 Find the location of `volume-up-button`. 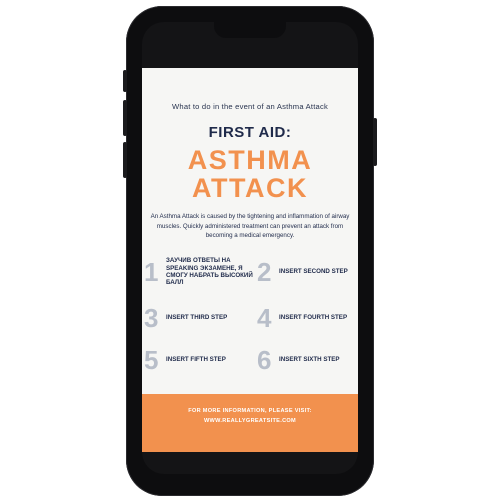

volume-up-button is located at coordinates (125, 118).